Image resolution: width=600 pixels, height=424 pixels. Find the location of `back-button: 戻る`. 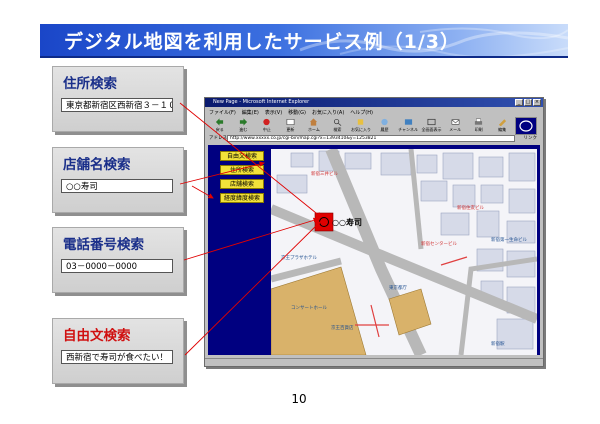

back-button: 戻る is located at coordinates (220, 125).